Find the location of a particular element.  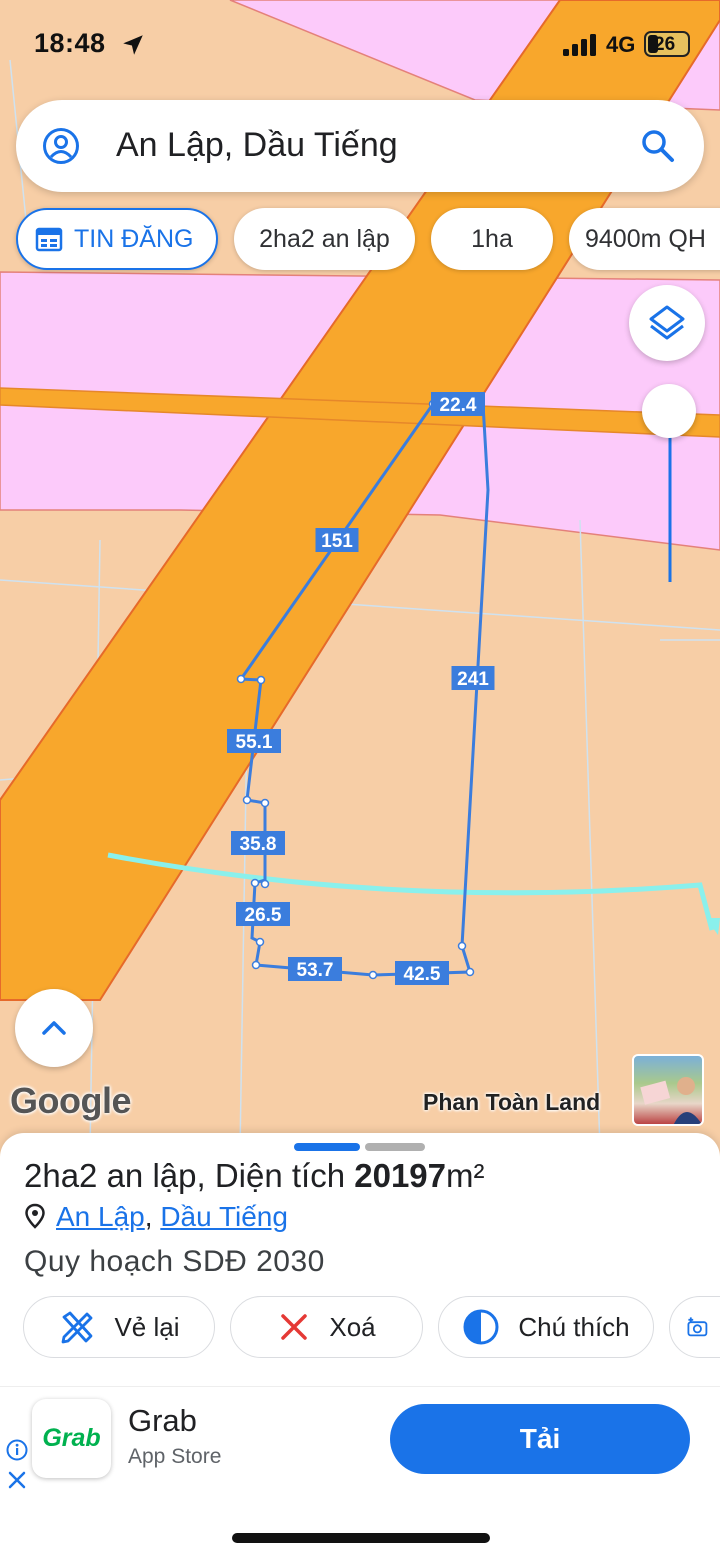

segment-length-text: 22.4 is located at coordinates (458, 405).